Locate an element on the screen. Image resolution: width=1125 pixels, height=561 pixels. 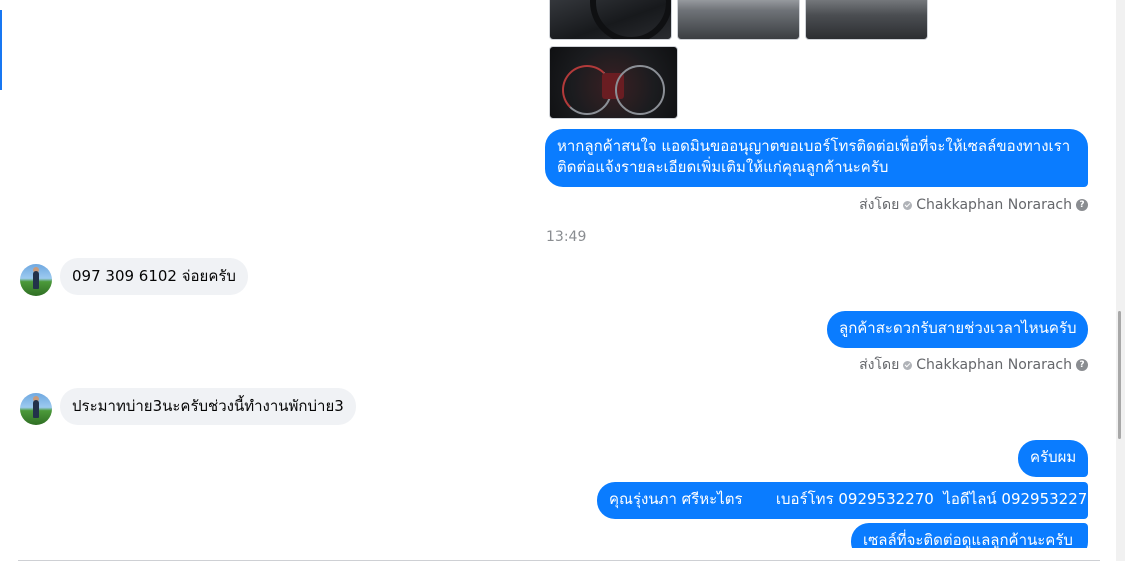
attachment-photo-steering is located at coordinates (610, 20).